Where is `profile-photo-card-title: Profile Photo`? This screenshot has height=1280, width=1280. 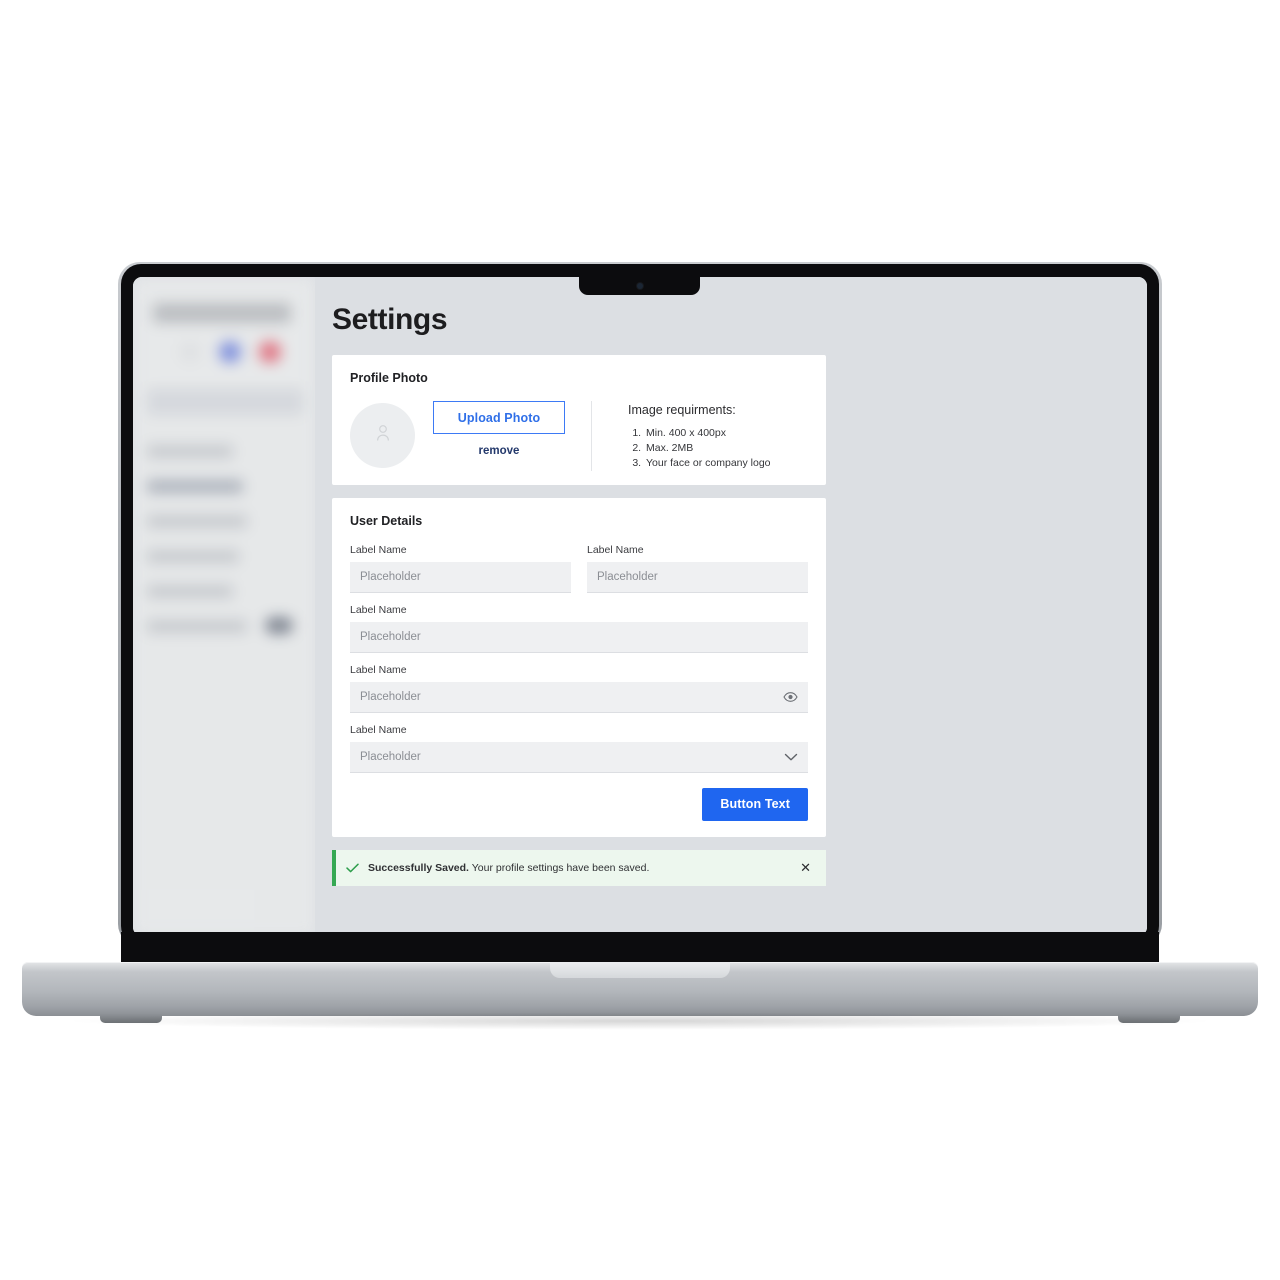
profile-photo-card-title: Profile Photo is located at coordinates (389, 378).